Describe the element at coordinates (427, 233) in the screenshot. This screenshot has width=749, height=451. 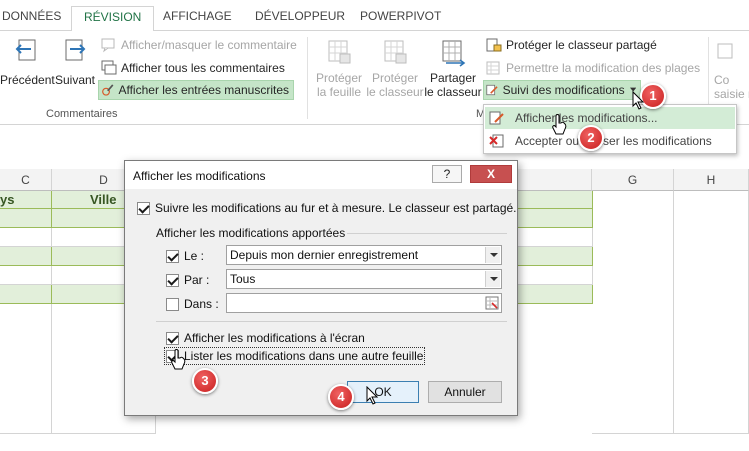
I see `section-divider` at that location.